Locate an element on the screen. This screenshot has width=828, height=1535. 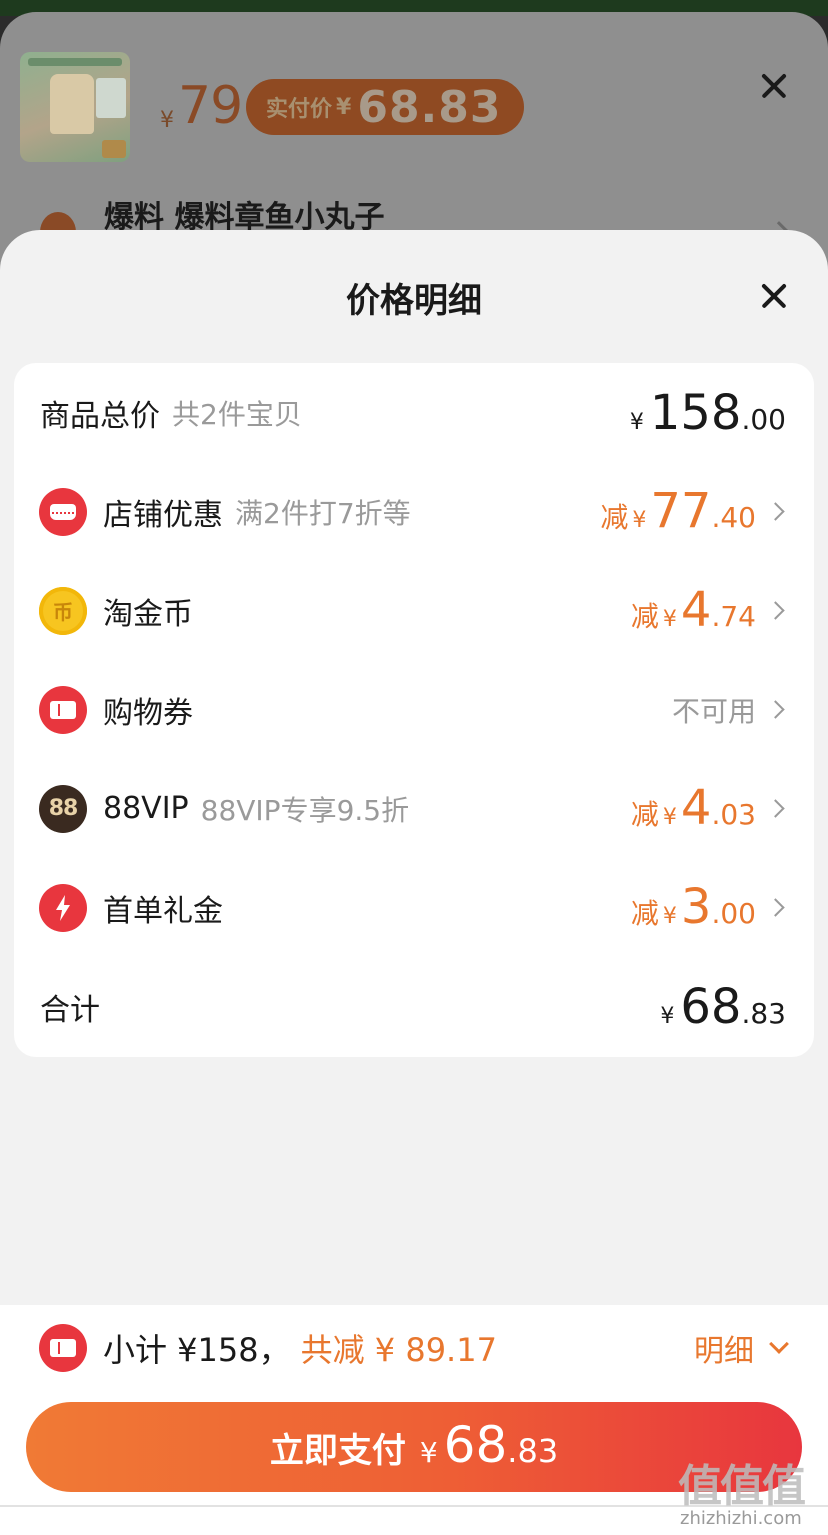
detail-label: 明细 is located at coordinates (724, 1351).